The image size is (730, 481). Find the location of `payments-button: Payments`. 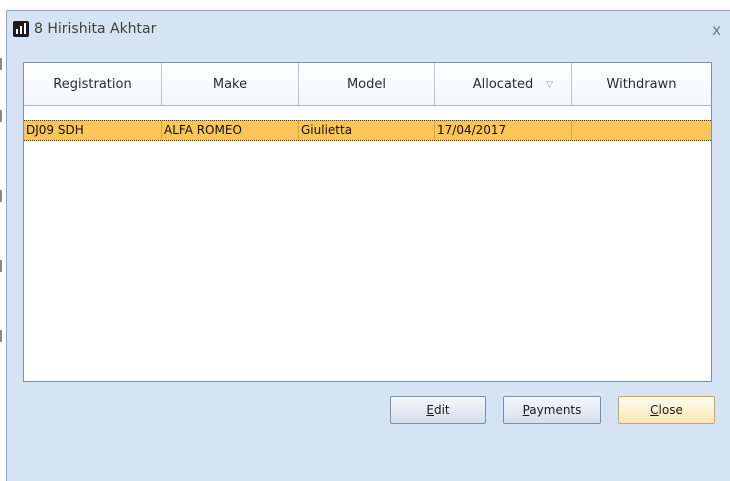

payments-button: Payments is located at coordinates (552, 410).